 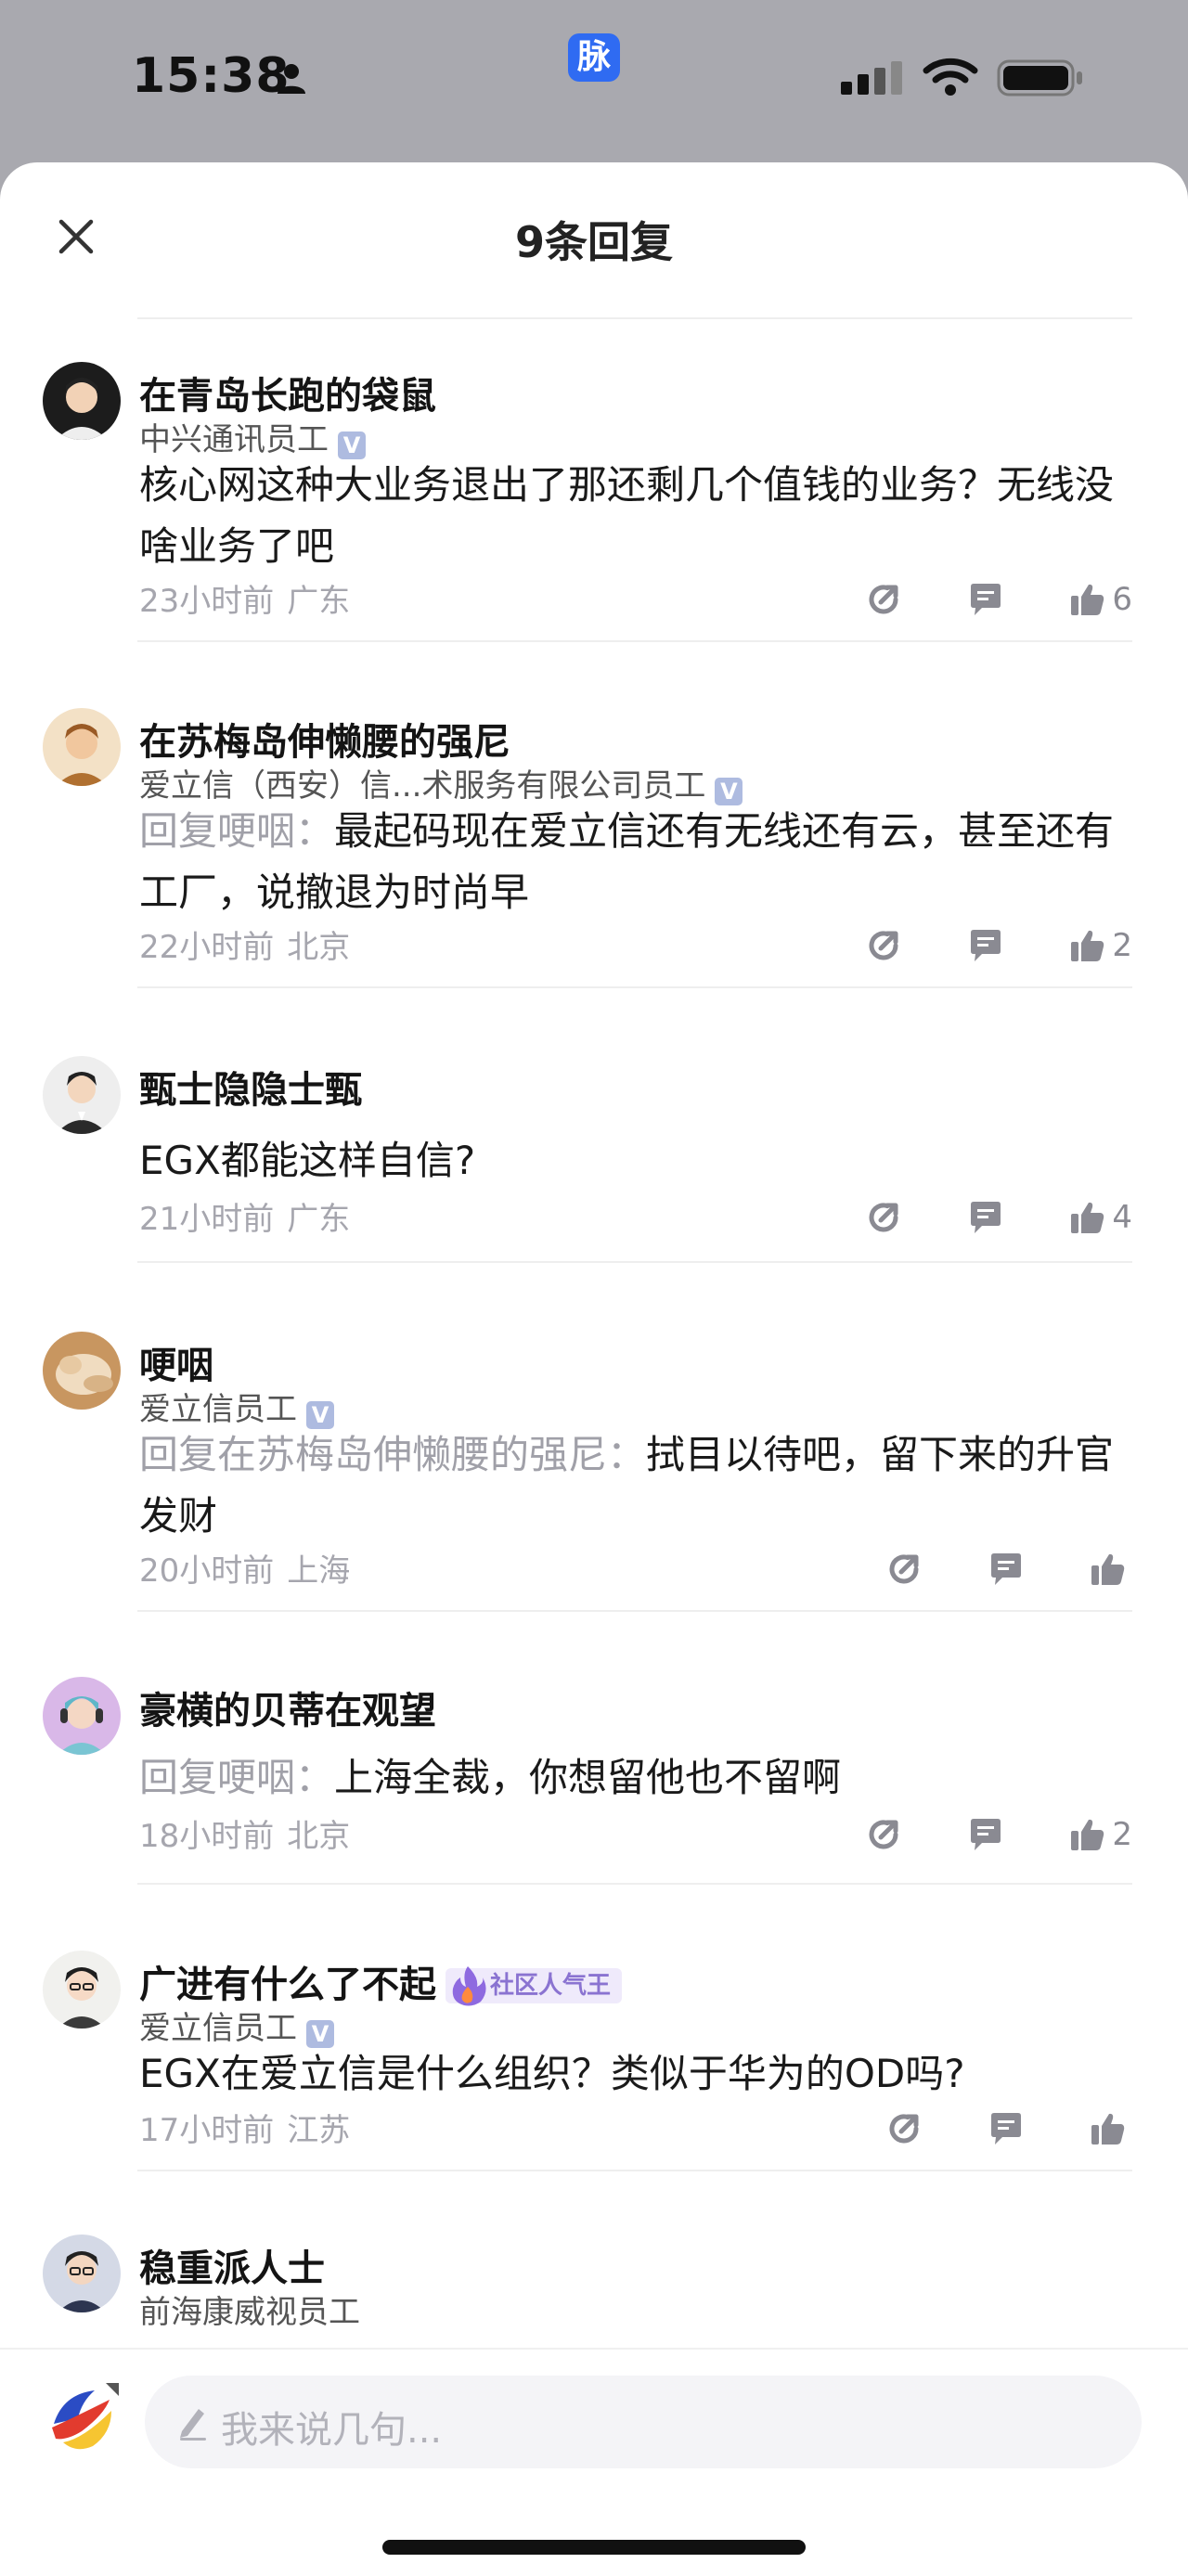 I want to click on company-label: 爱立信员工, so click(x=218, y=1409).